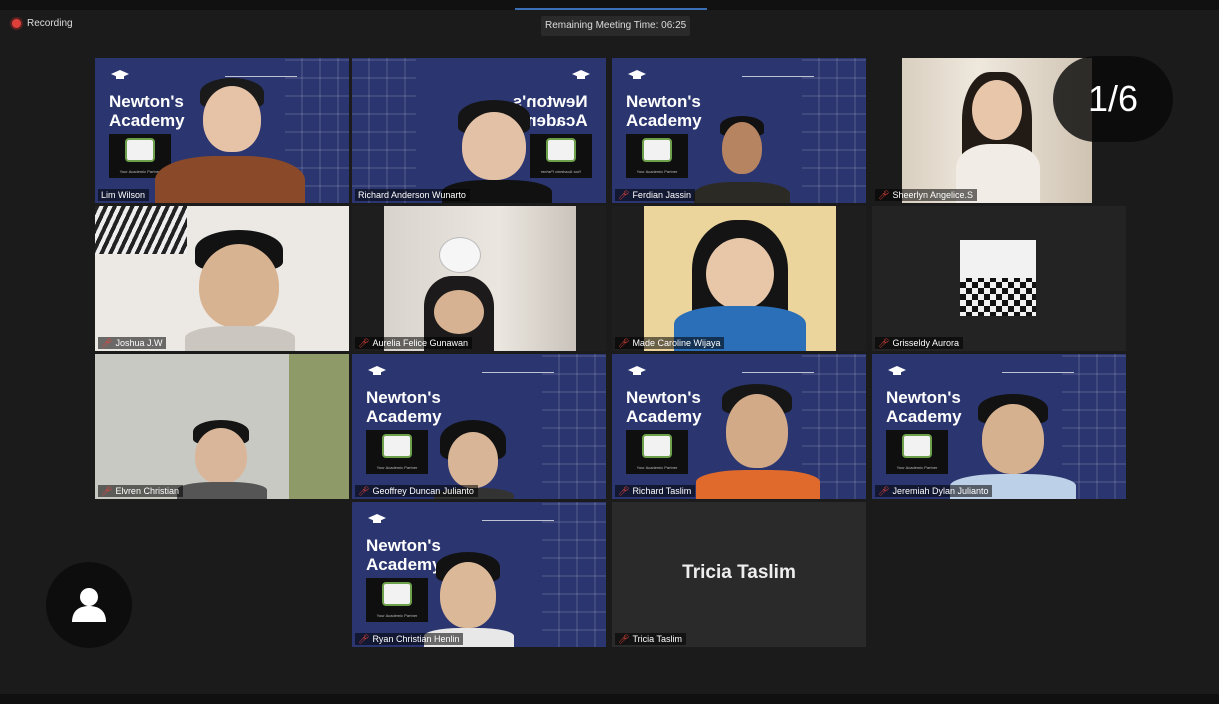  I want to click on profile-picture, so click(998, 278).